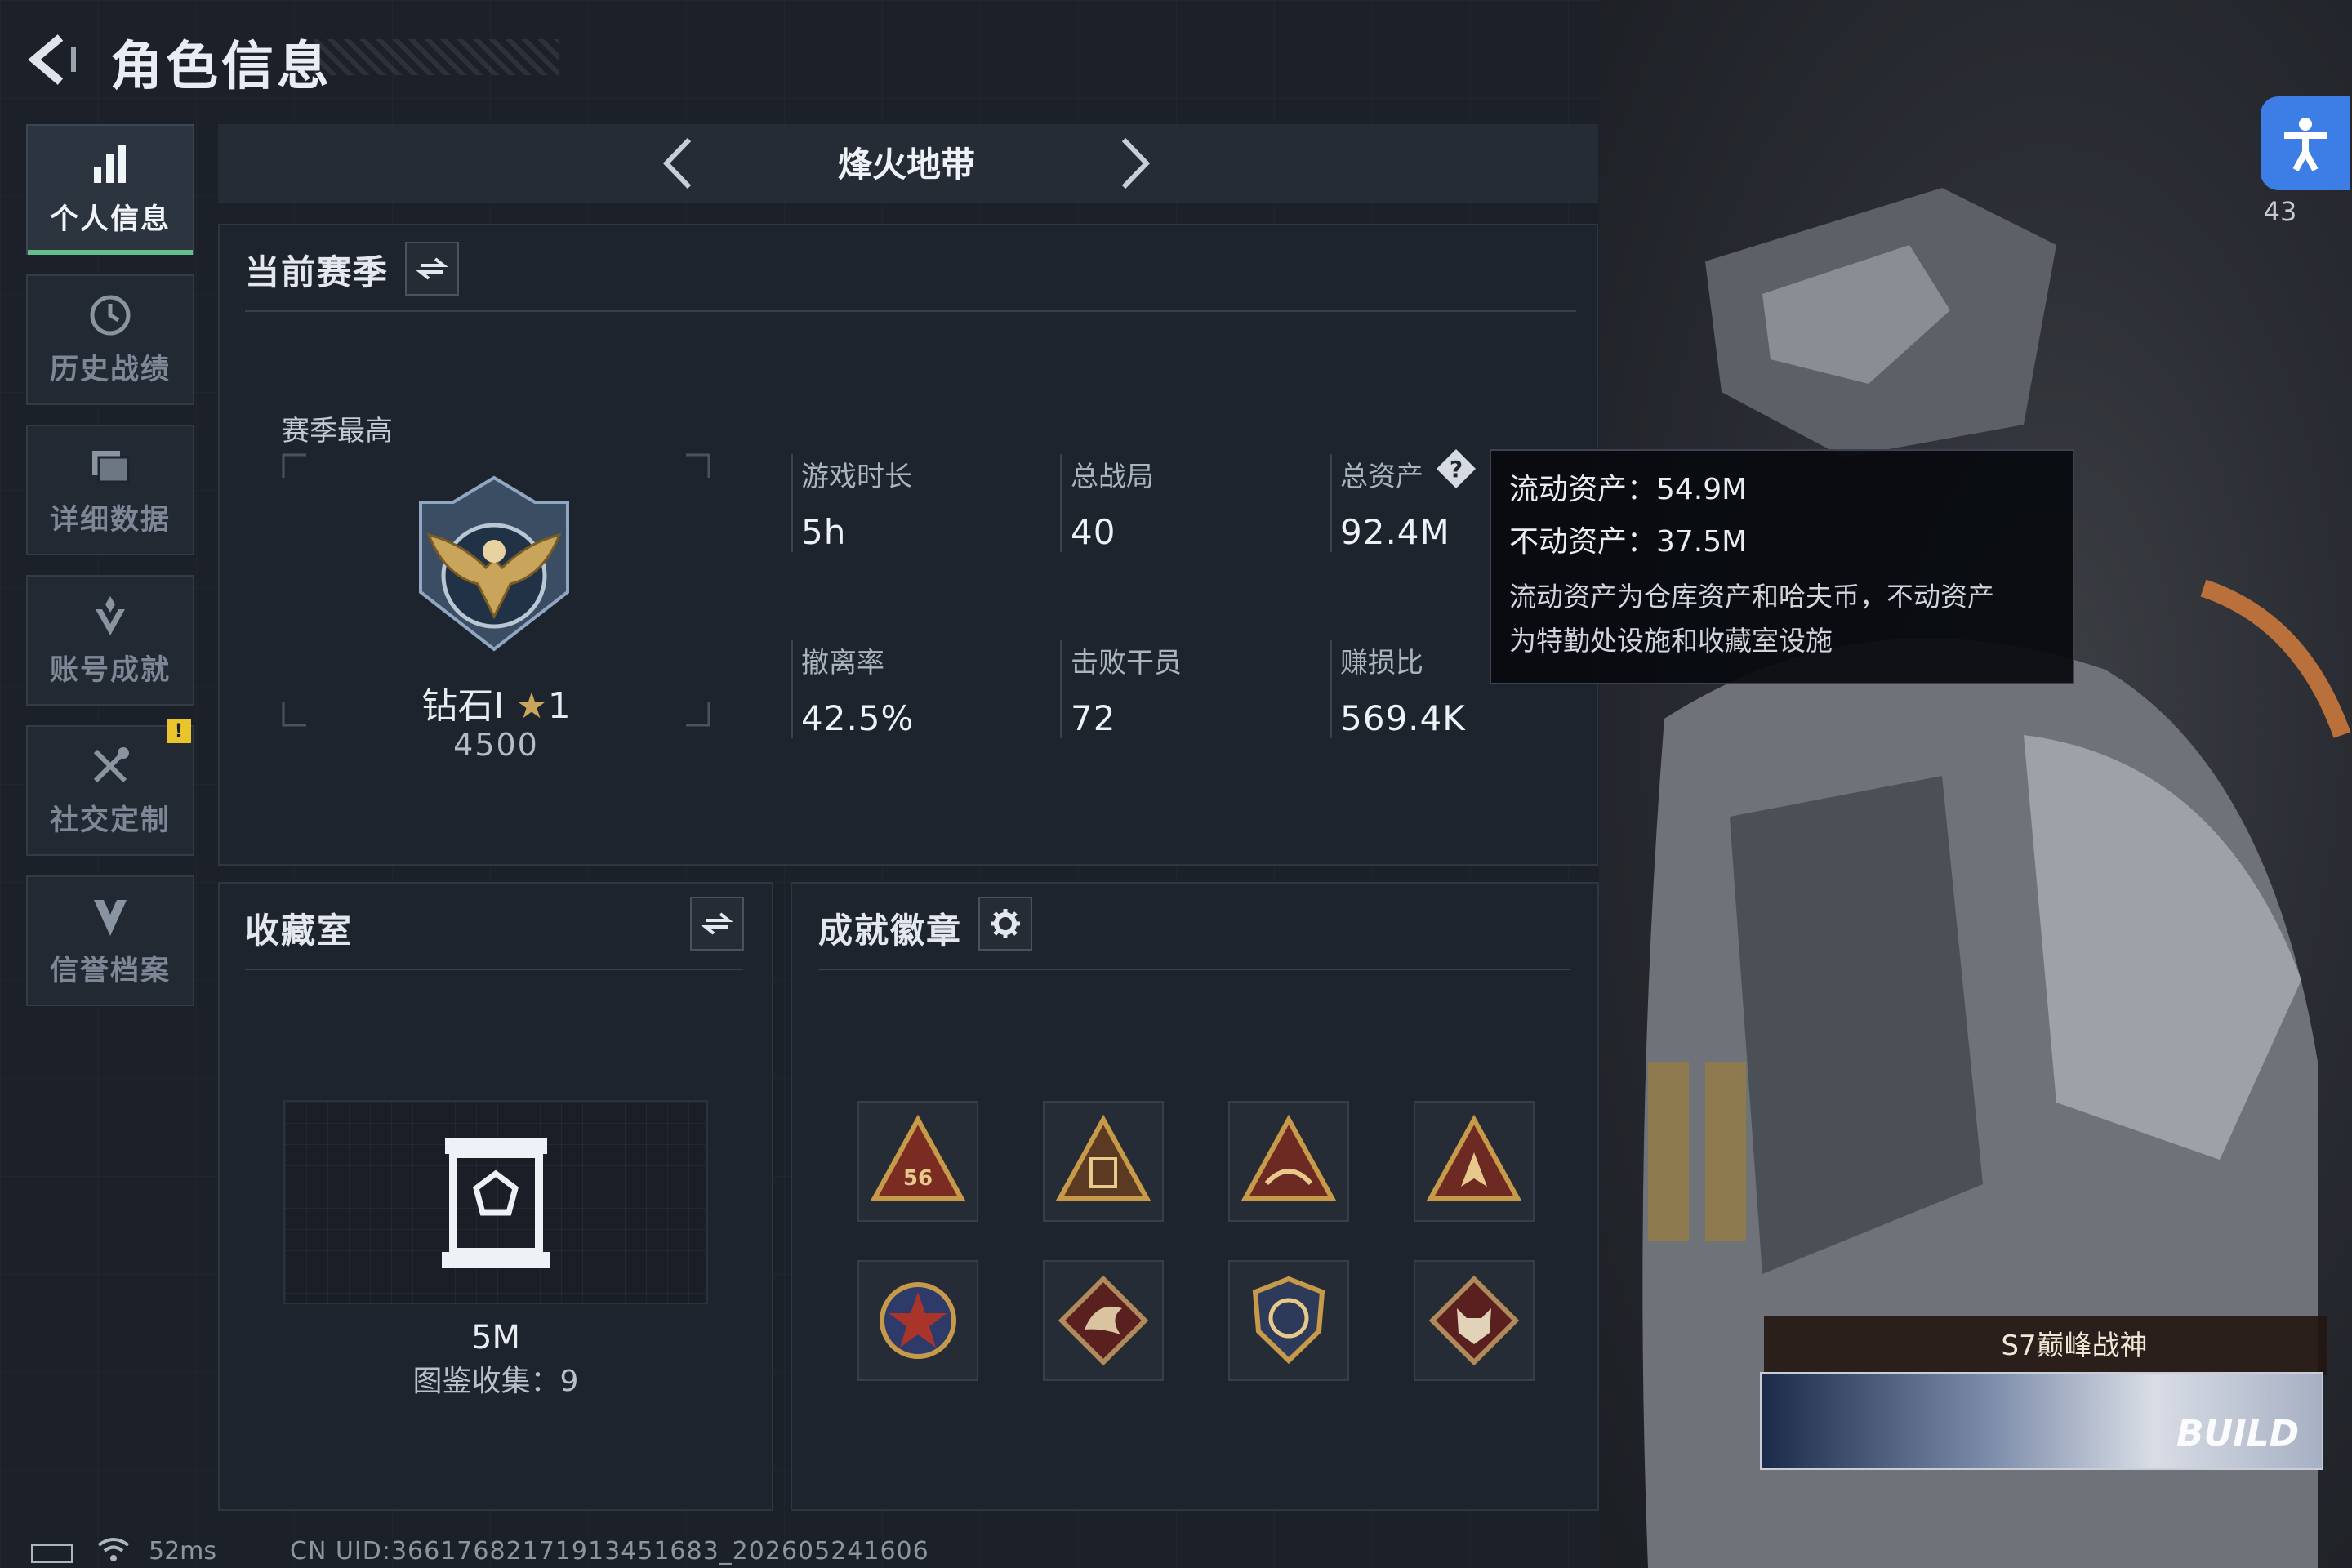  I want to click on star-icon: ★, so click(531, 706).